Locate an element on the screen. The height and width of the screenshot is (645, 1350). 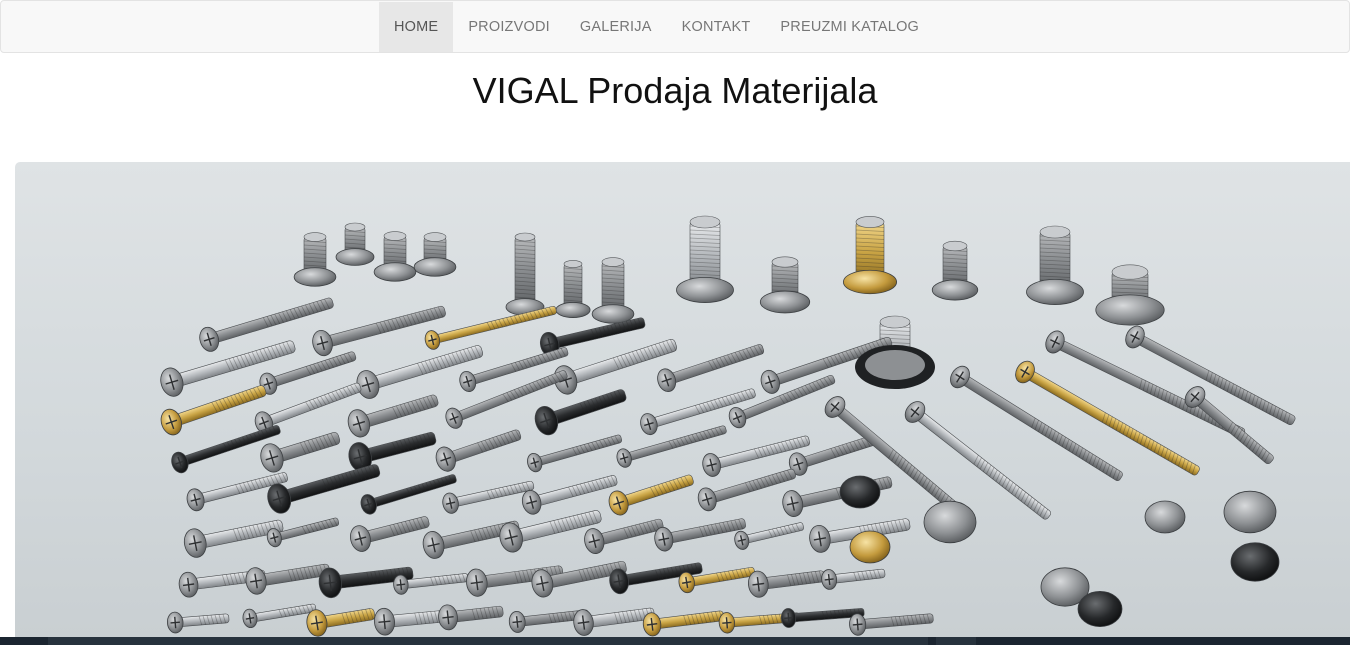
nav-item-home: HOME is located at coordinates (416, 27).